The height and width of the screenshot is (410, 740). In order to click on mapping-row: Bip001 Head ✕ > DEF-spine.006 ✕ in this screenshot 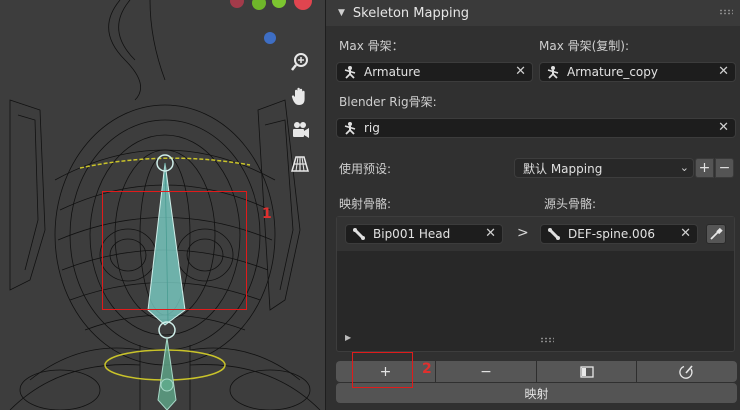, I will do `click(535, 234)`.